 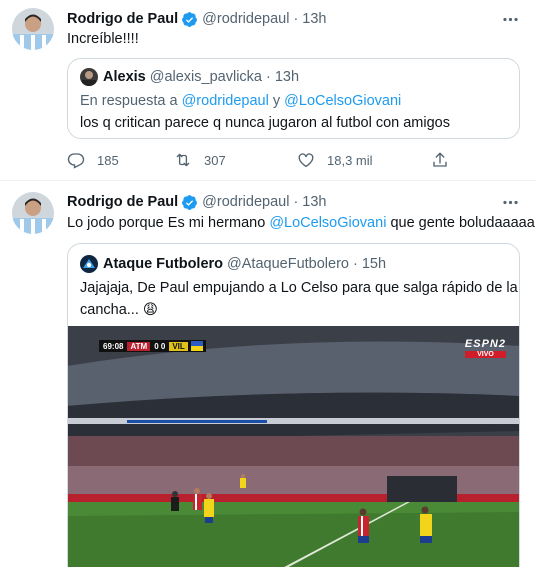 I want to click on reply-button: 185, so click(x=93, y=160).